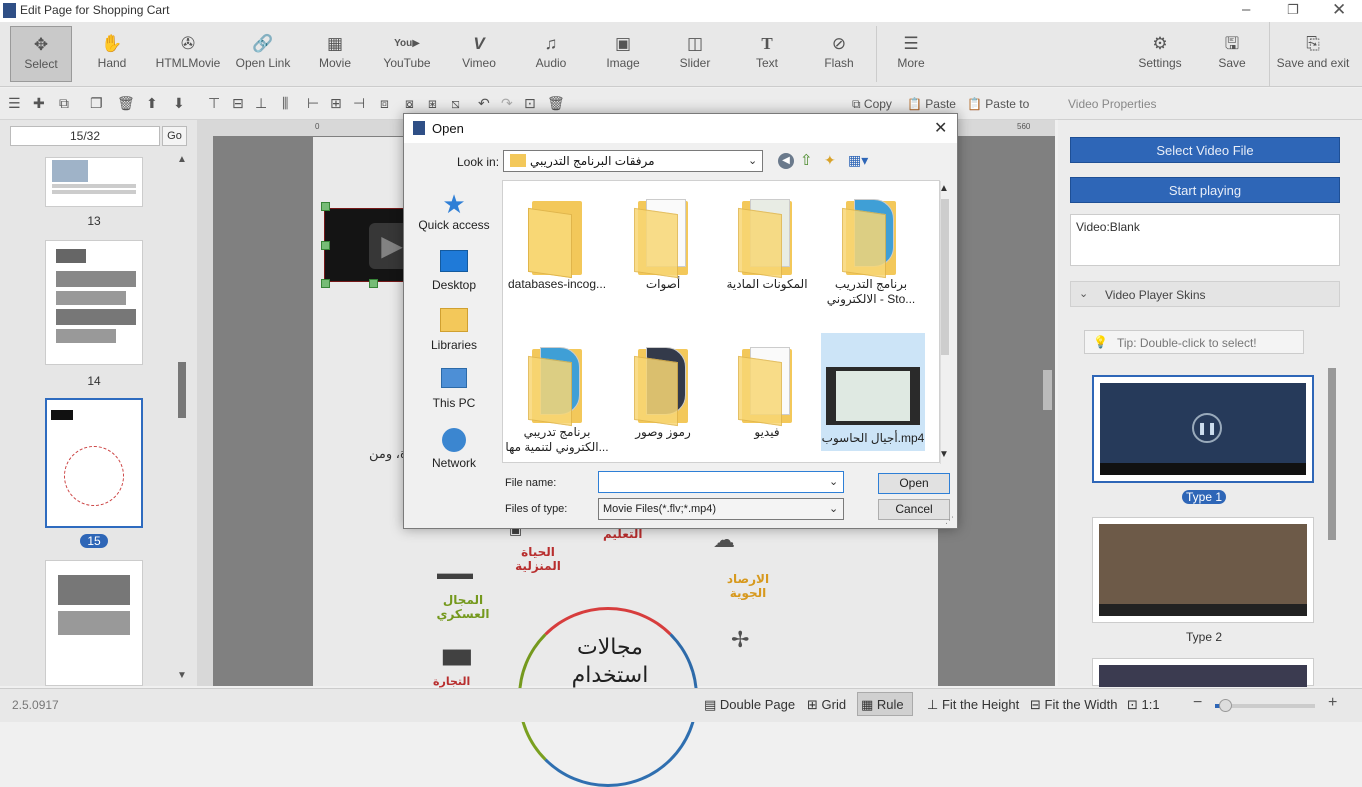  Describe the element at coordinates (454, 211) in the screenshot. I see `place-quick-access: ★ Quick access` at that location.